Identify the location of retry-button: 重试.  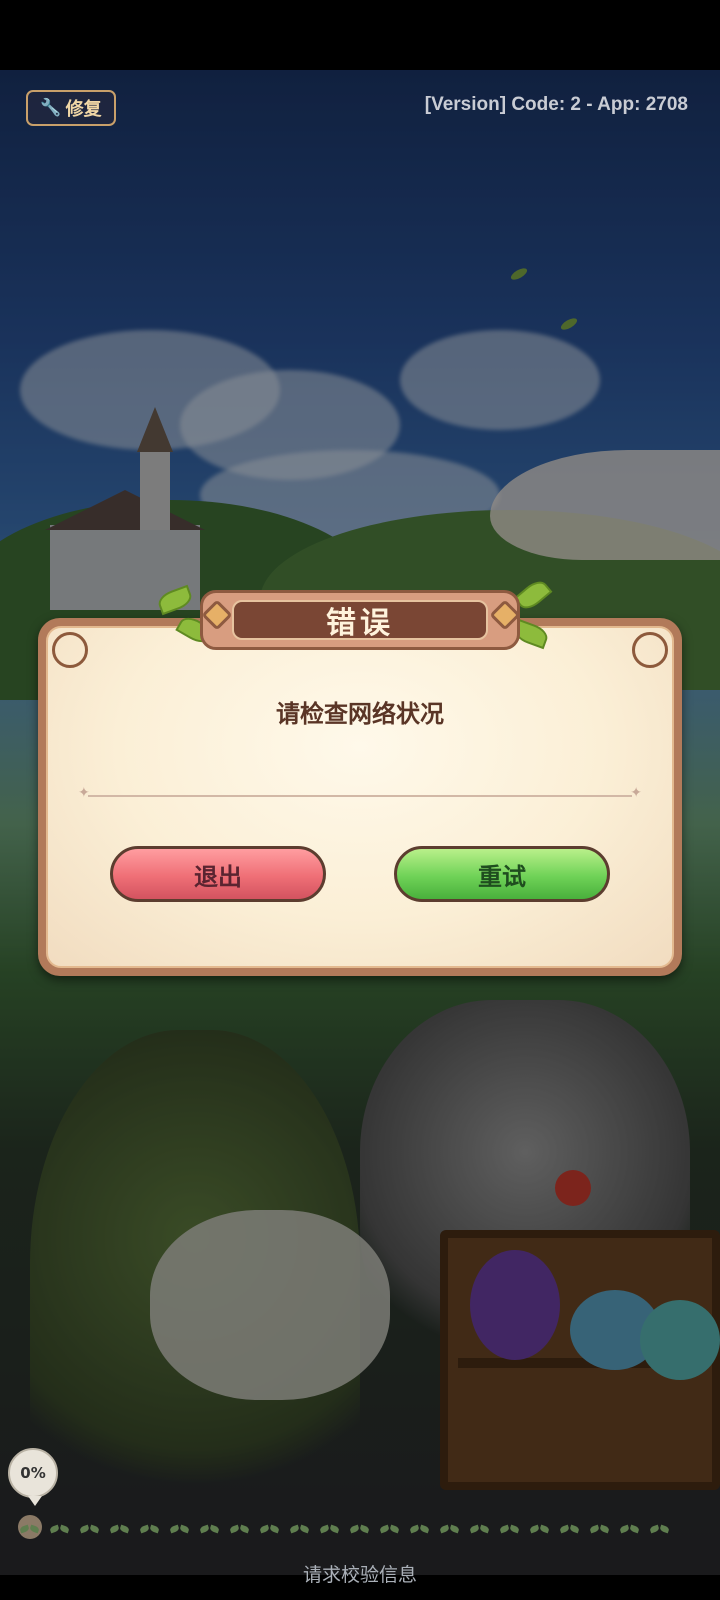
(502, 874).